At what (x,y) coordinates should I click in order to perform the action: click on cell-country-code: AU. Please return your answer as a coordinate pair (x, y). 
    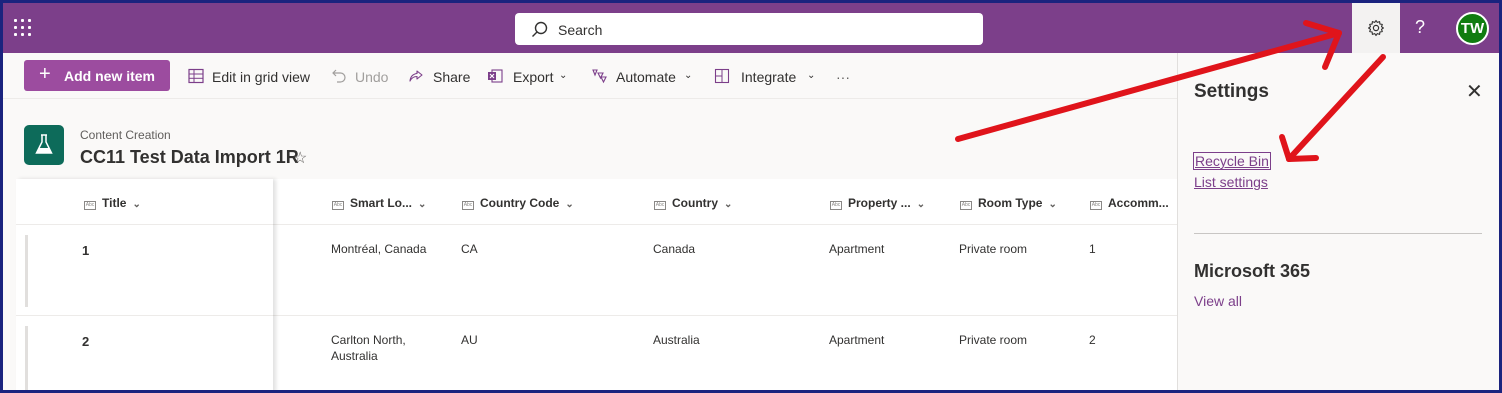
    Looking at the image, I should click on (469, 340).